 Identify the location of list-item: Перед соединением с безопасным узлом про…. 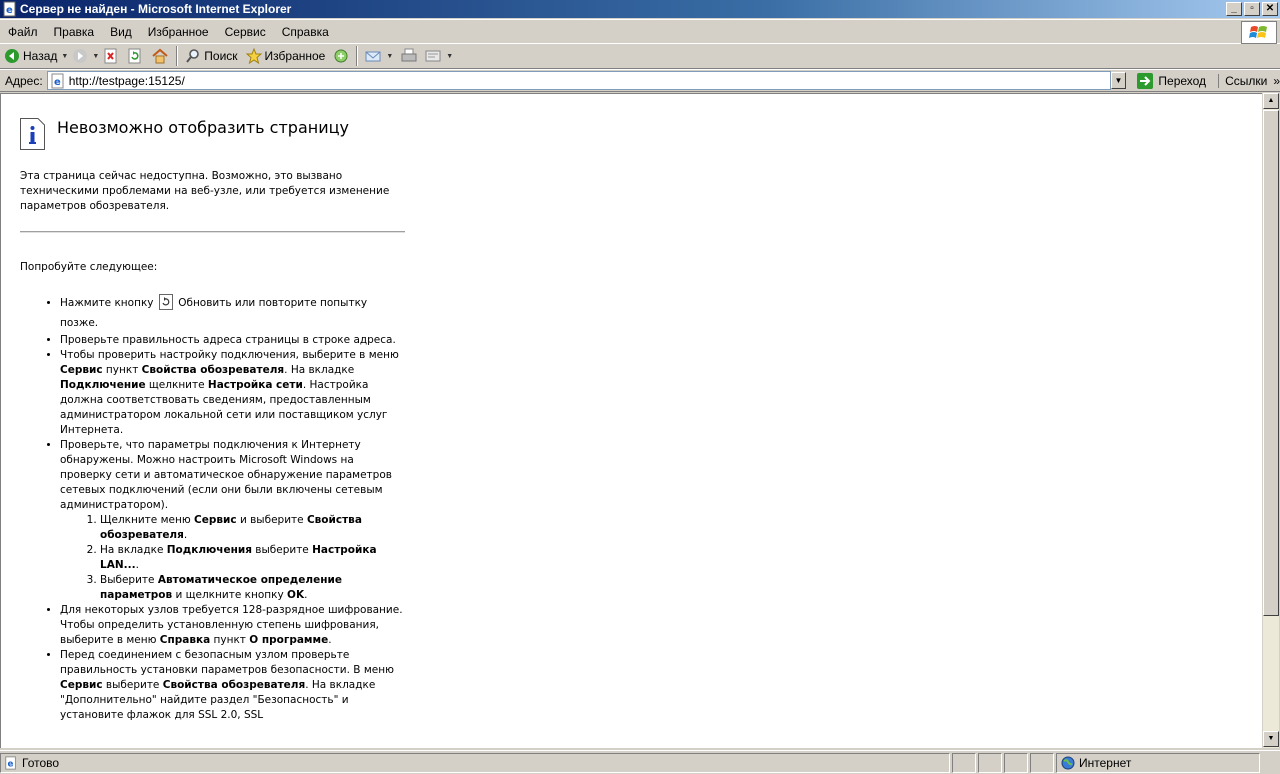
(232, 685).